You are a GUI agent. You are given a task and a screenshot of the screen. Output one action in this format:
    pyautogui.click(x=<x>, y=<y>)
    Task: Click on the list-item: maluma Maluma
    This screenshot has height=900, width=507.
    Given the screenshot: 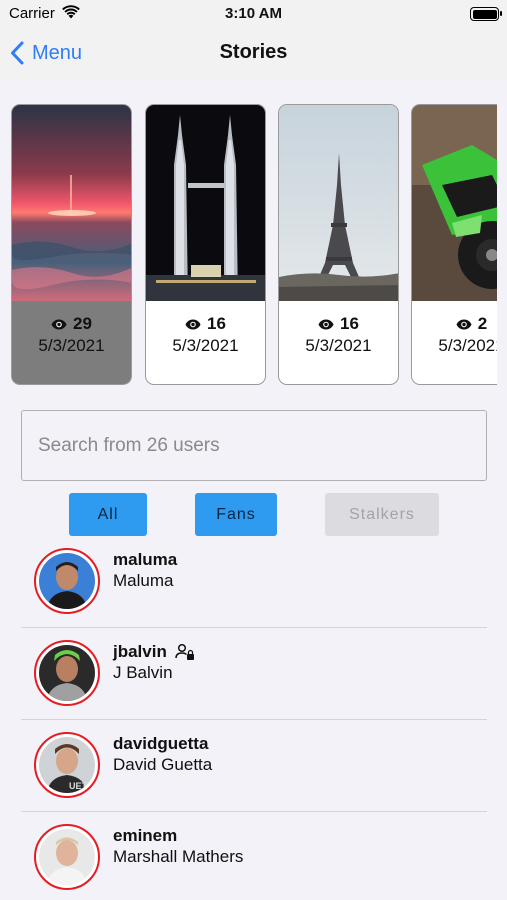 What is the action you would take?
    pyautogui.click(x=254, y=582)
    